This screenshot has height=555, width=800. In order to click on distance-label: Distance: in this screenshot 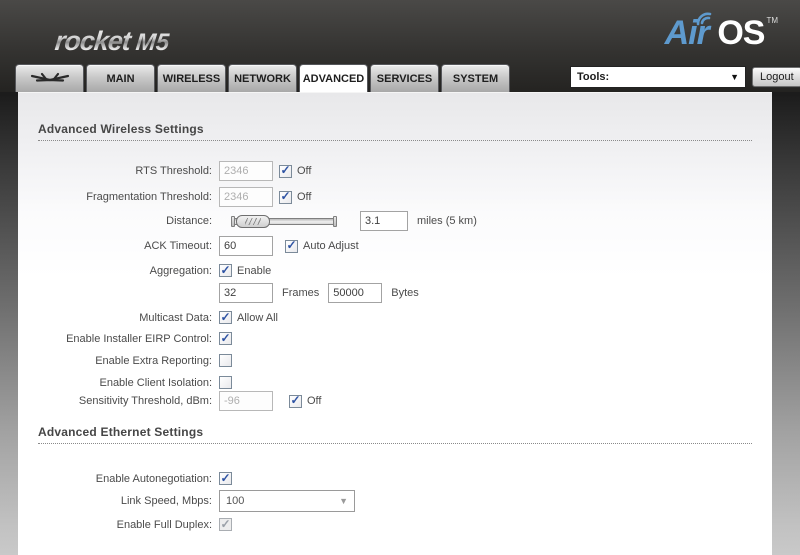, I will do `click(189, 221)`.